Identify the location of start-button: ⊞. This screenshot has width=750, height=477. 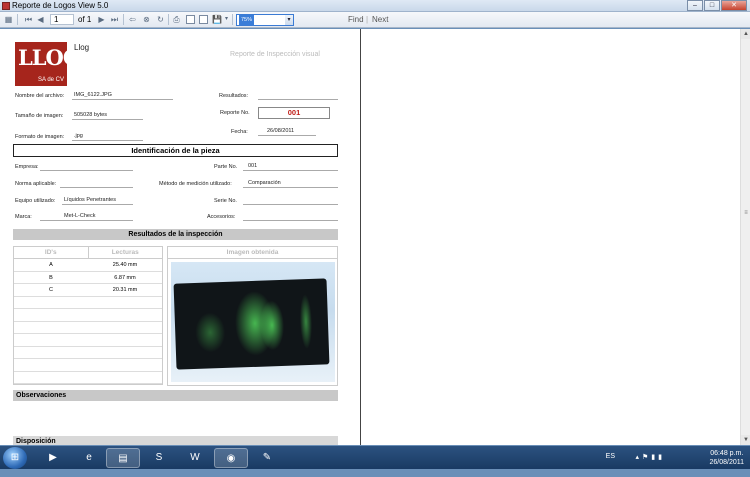
(15, 458).